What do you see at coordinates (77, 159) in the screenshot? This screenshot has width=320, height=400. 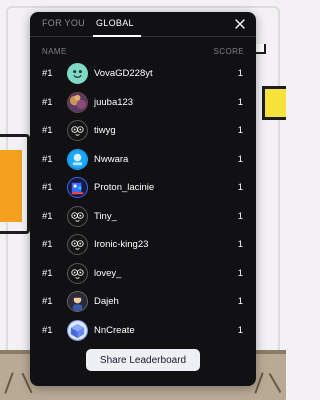 I see `blue-avatar-icon` at bounding box center [77, 159].